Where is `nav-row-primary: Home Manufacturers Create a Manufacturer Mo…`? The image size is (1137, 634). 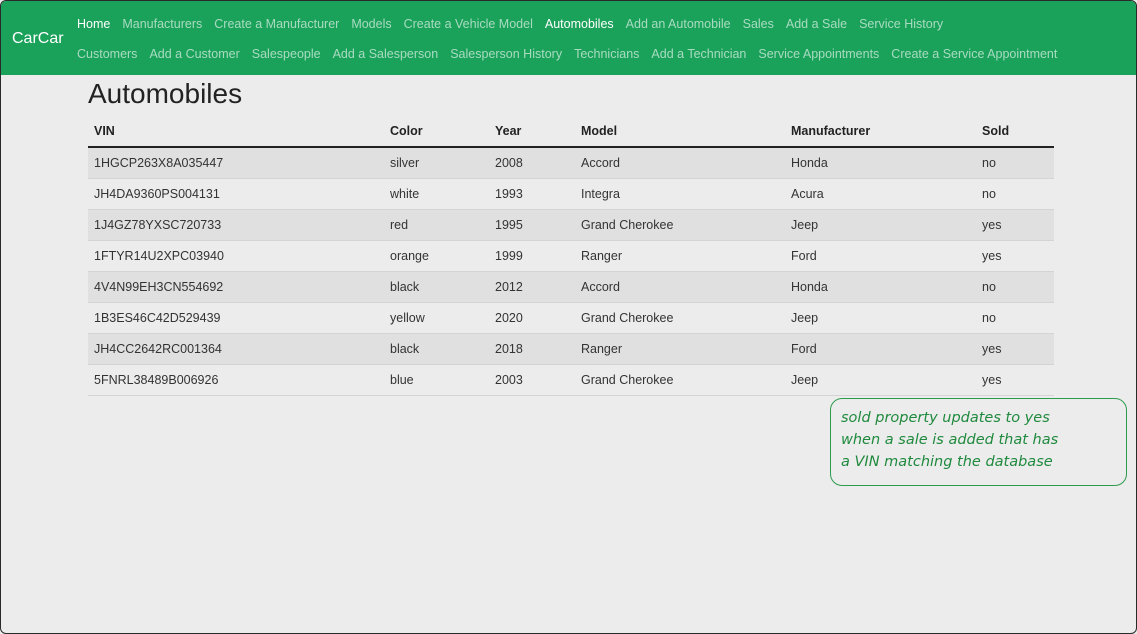 nav-row-primary: Home Manufacturers Create a Manufacturer Mo… is located at coordinates (510, 24).